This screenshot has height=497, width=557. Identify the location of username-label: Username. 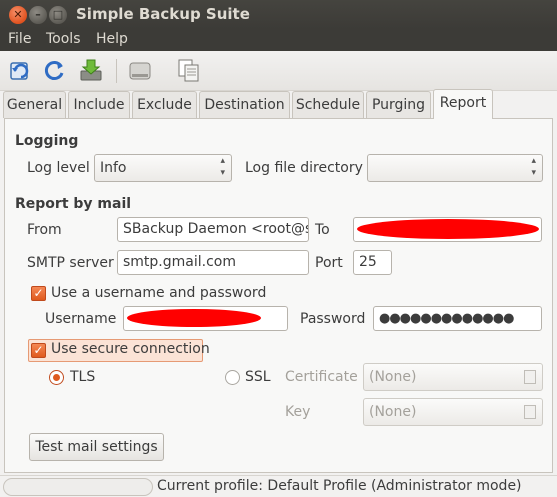
(81, 319).